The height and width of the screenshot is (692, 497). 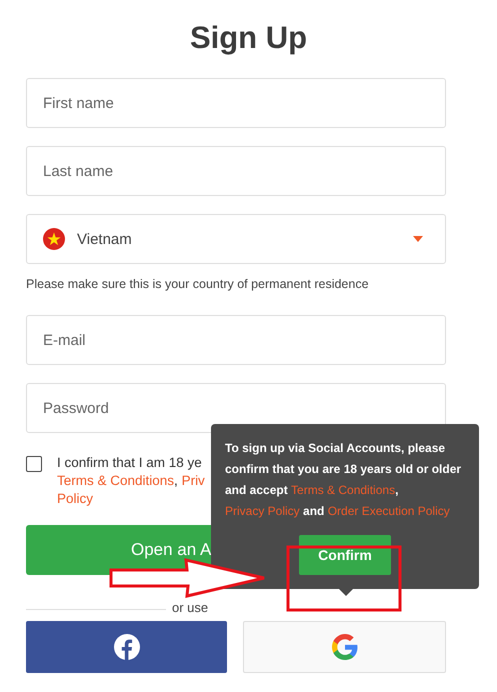 What do you see at coordinates (345, 555) in the screenshot?
I see `confirm-button: Confirm` at bounding box center [345, 555].